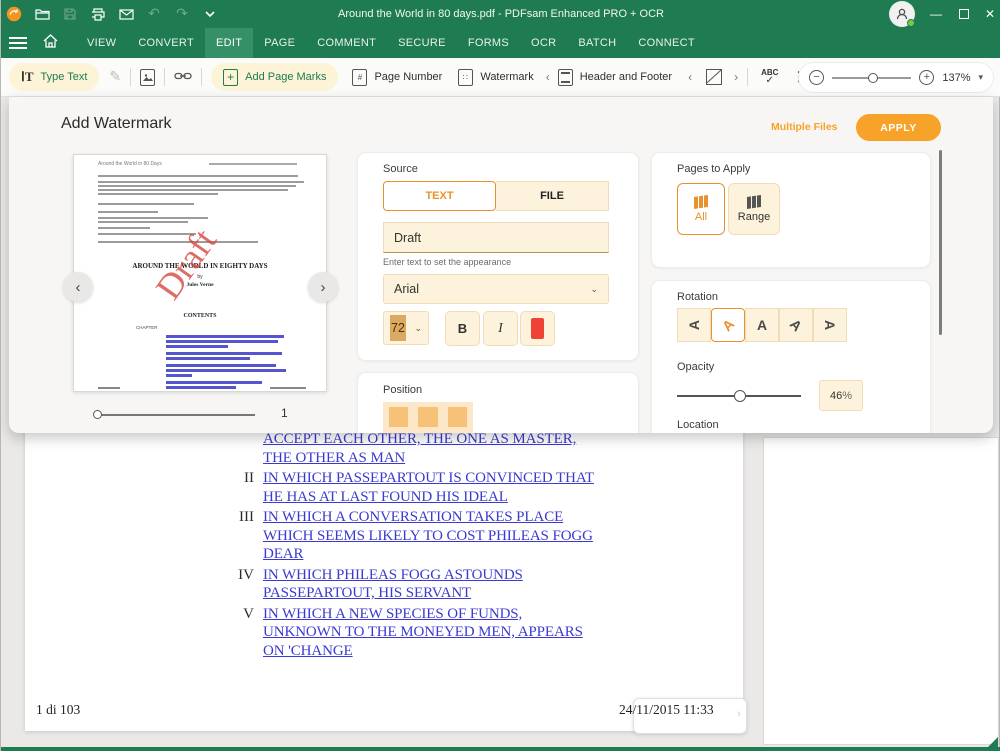  Describe the element at coordinates (552, 196) in the screenshot. I see `tab-file: FILE` at that location.